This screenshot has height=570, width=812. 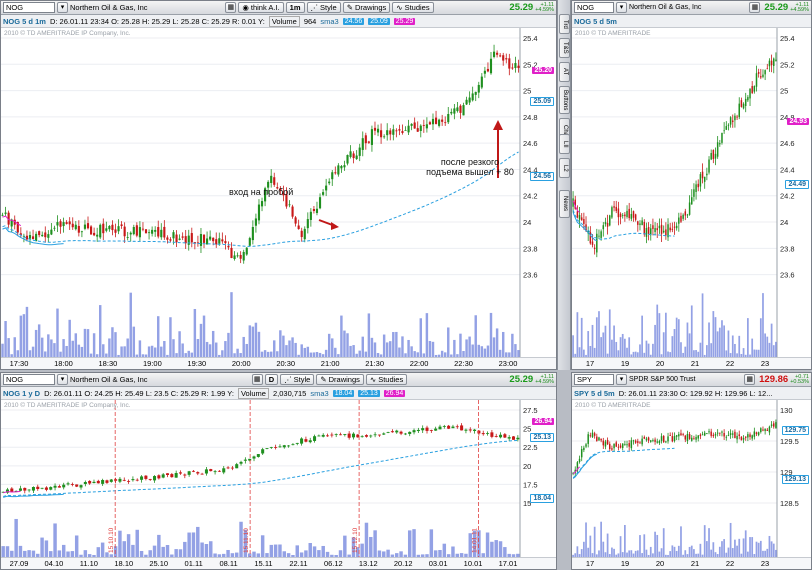 What do you see at coordinates (564, 100) in the screenshot?
I see `sidebar-tab-buttons: Buttons` at bounding box center [564, 100].